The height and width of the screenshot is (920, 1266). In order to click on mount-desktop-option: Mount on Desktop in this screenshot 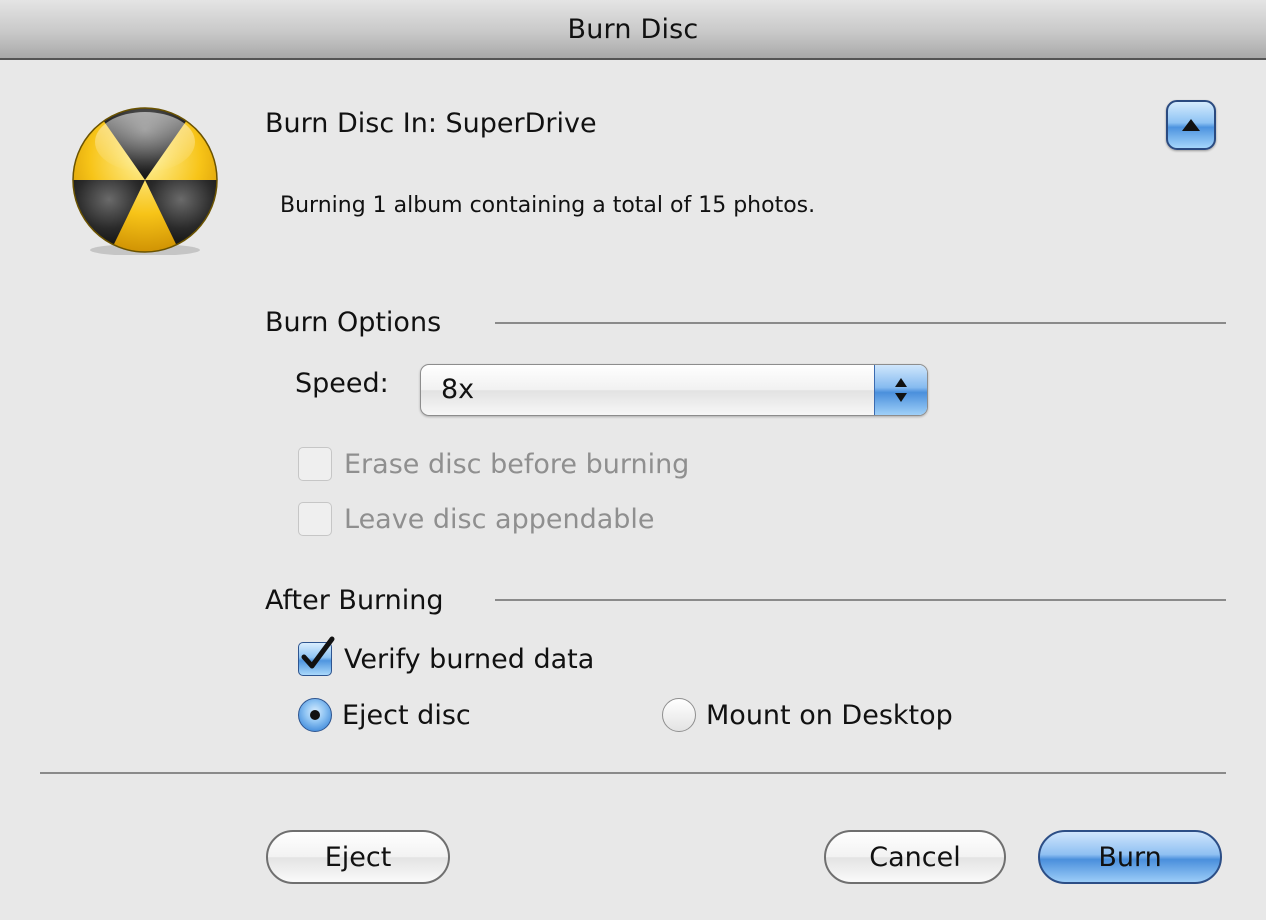, I will do `click(807, 715)`.